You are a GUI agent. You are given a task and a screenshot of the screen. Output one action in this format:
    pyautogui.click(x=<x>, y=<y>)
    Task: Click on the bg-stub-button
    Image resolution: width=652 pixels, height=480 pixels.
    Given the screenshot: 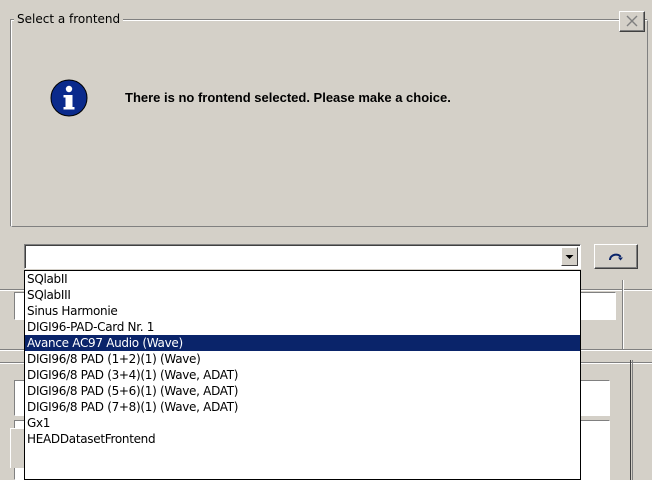 What is the action you would take?
    pyautogui.click(x=17, y=448)
    